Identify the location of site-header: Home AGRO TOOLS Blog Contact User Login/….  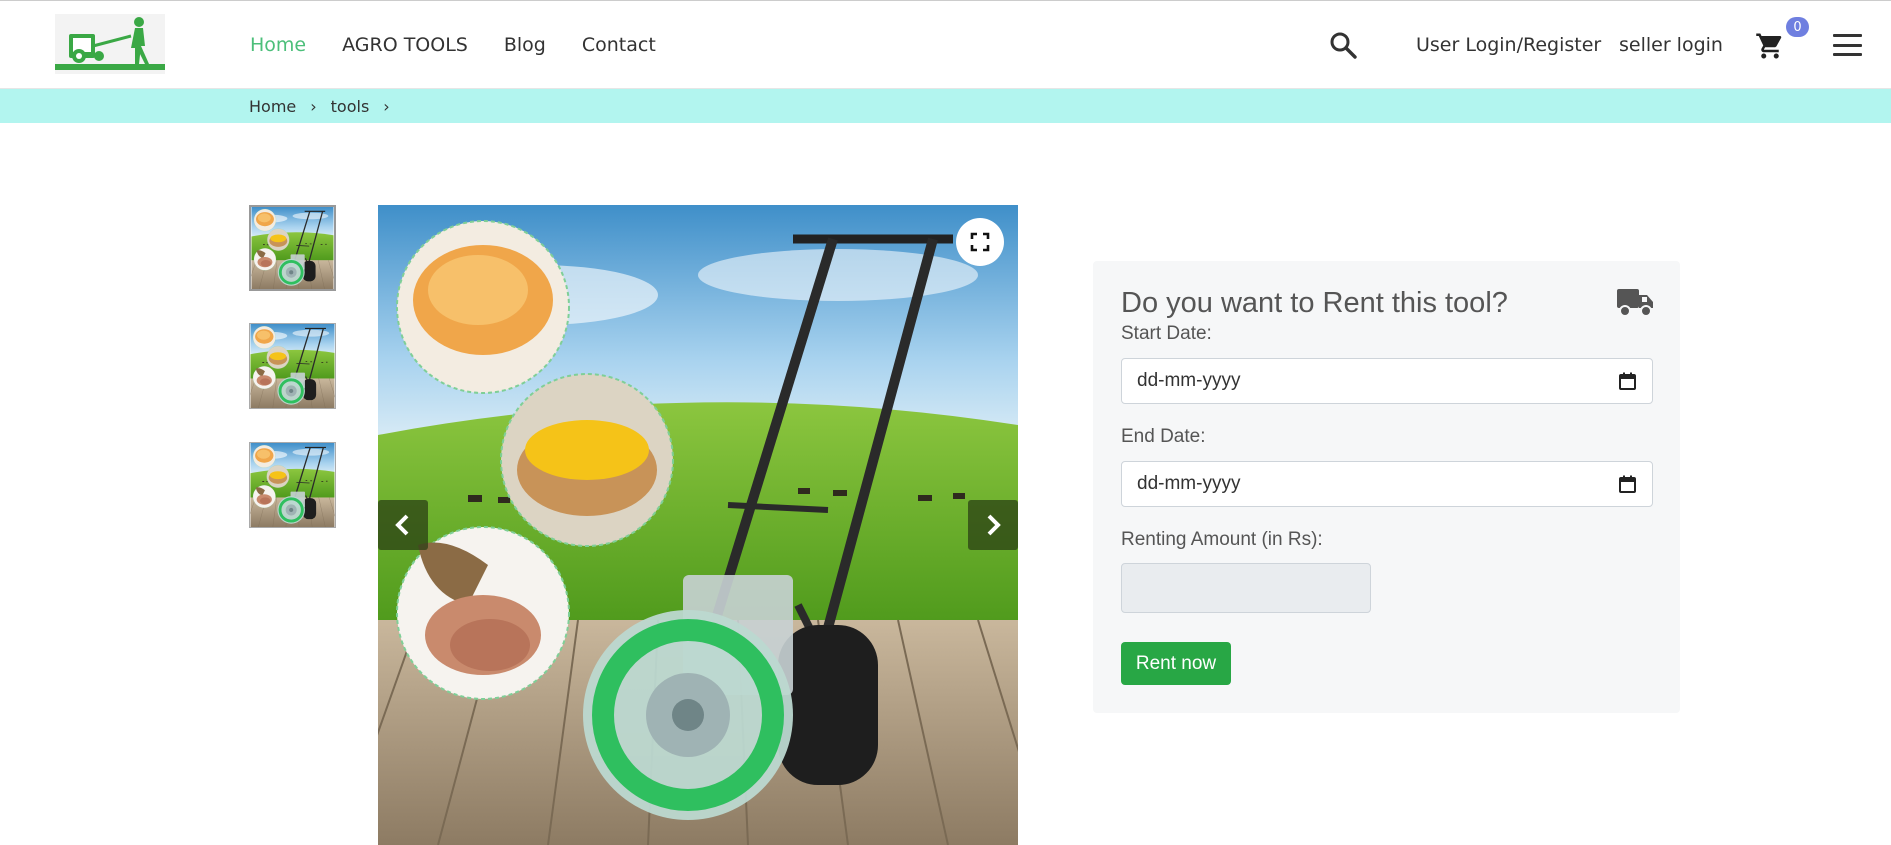
(945, 45).